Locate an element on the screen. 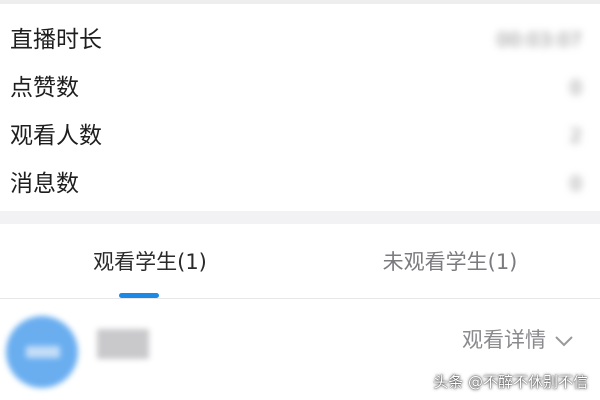 This screenshot has height=400, width=600. stat-row-duration: 直播时长 00:03:07 is located at coordinates (300, 40).